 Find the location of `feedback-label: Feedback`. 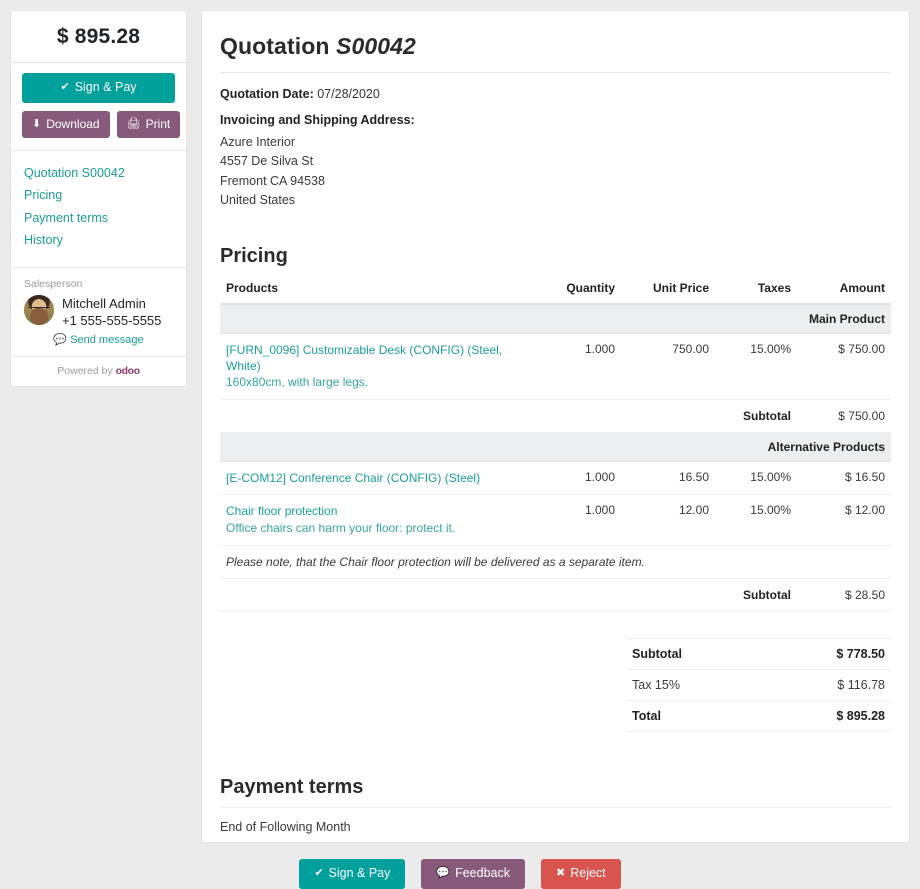

feedback-label: Feedback is located at coordinates (482, 873).